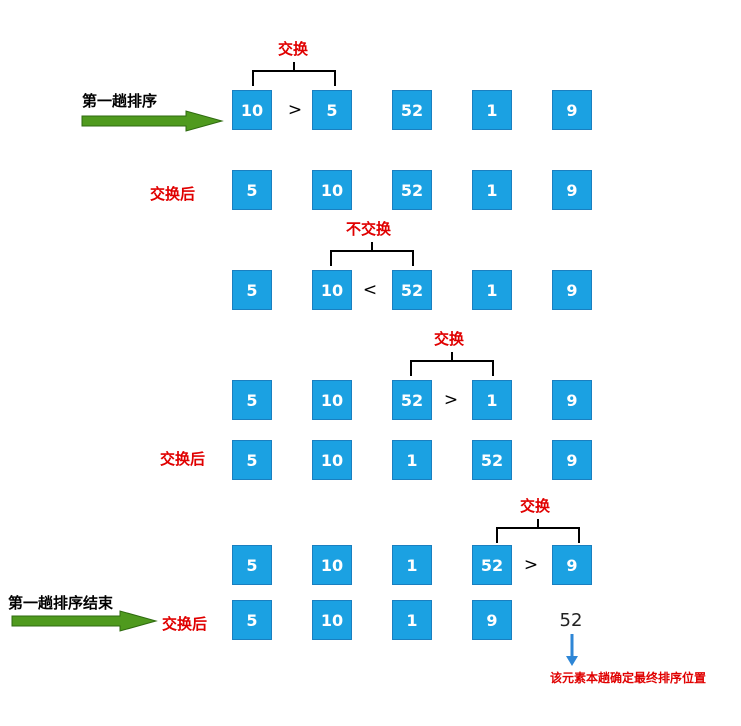  Describe the element at coordinates (492, 190) in the screenshot. I see `row2-box-4: 1` at that location.